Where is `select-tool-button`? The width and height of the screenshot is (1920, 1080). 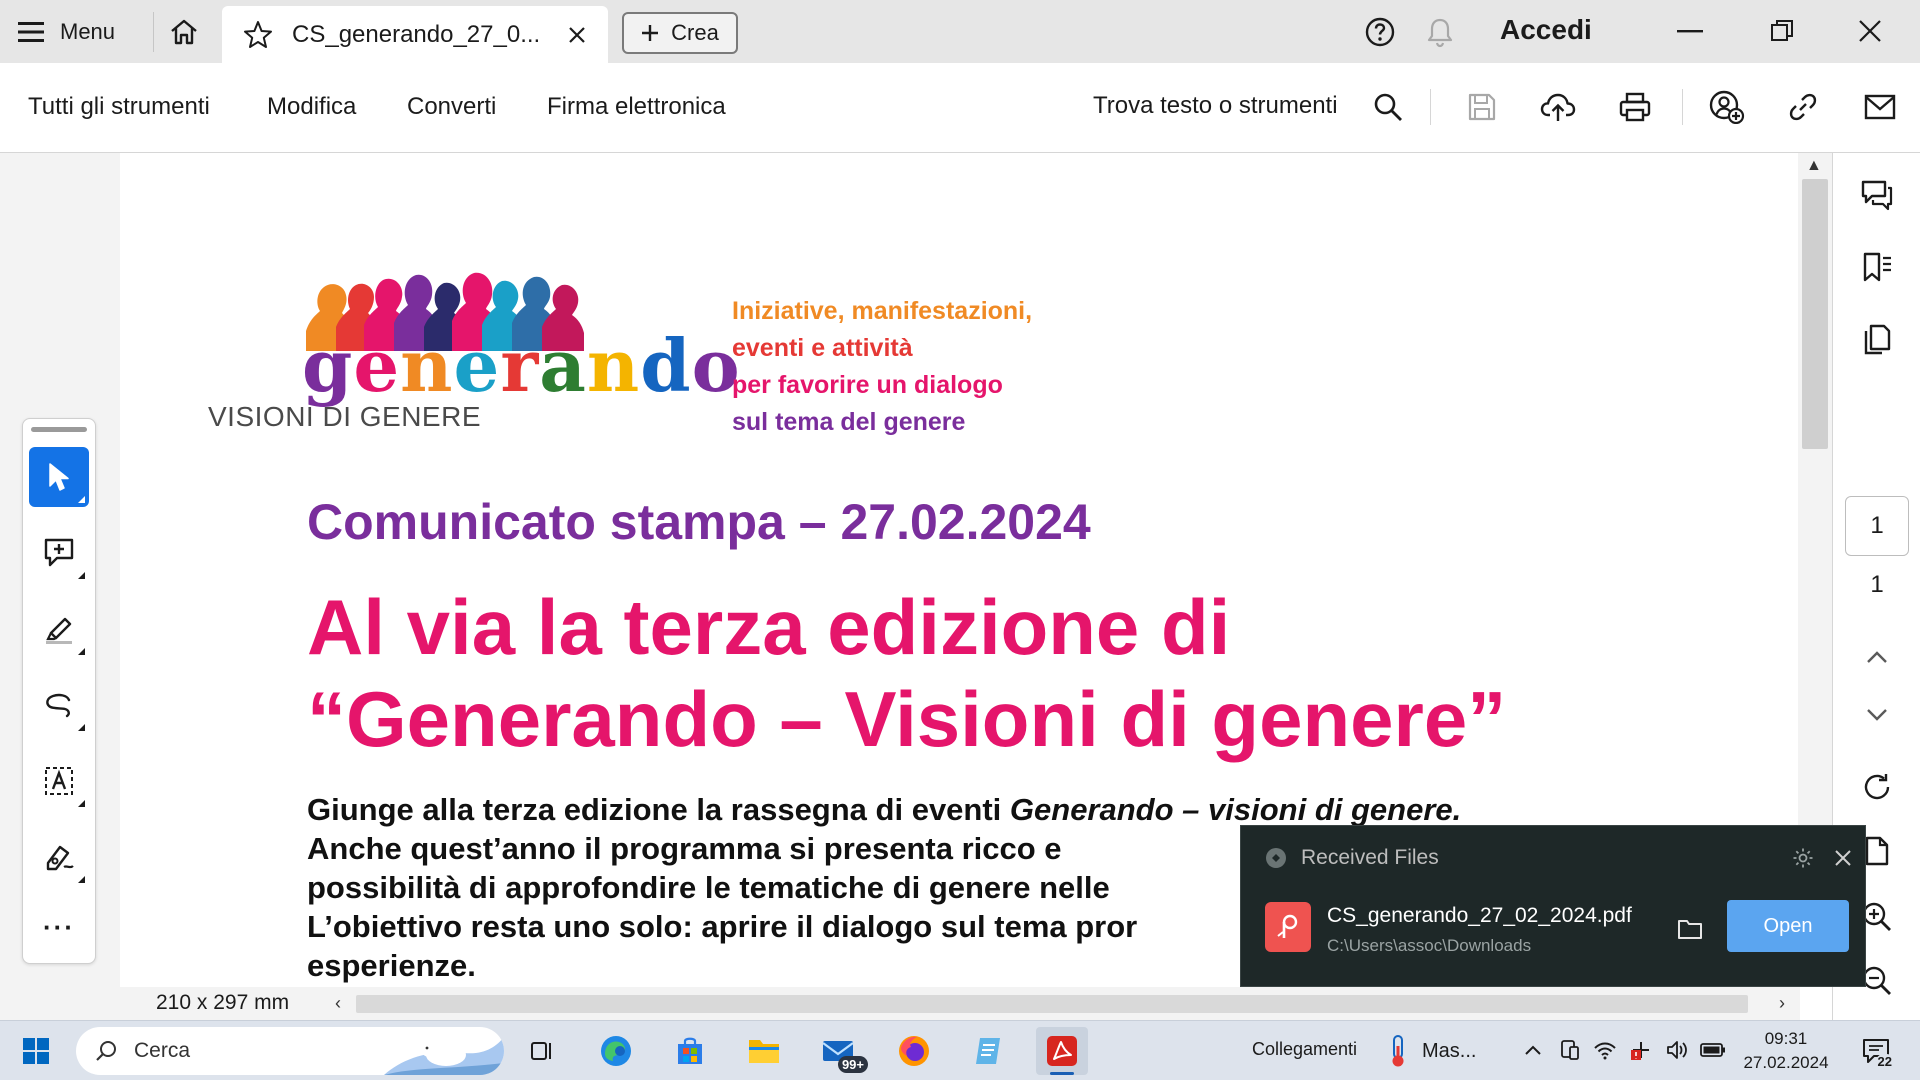
select-tool-button is located at coordinates (59, 477).